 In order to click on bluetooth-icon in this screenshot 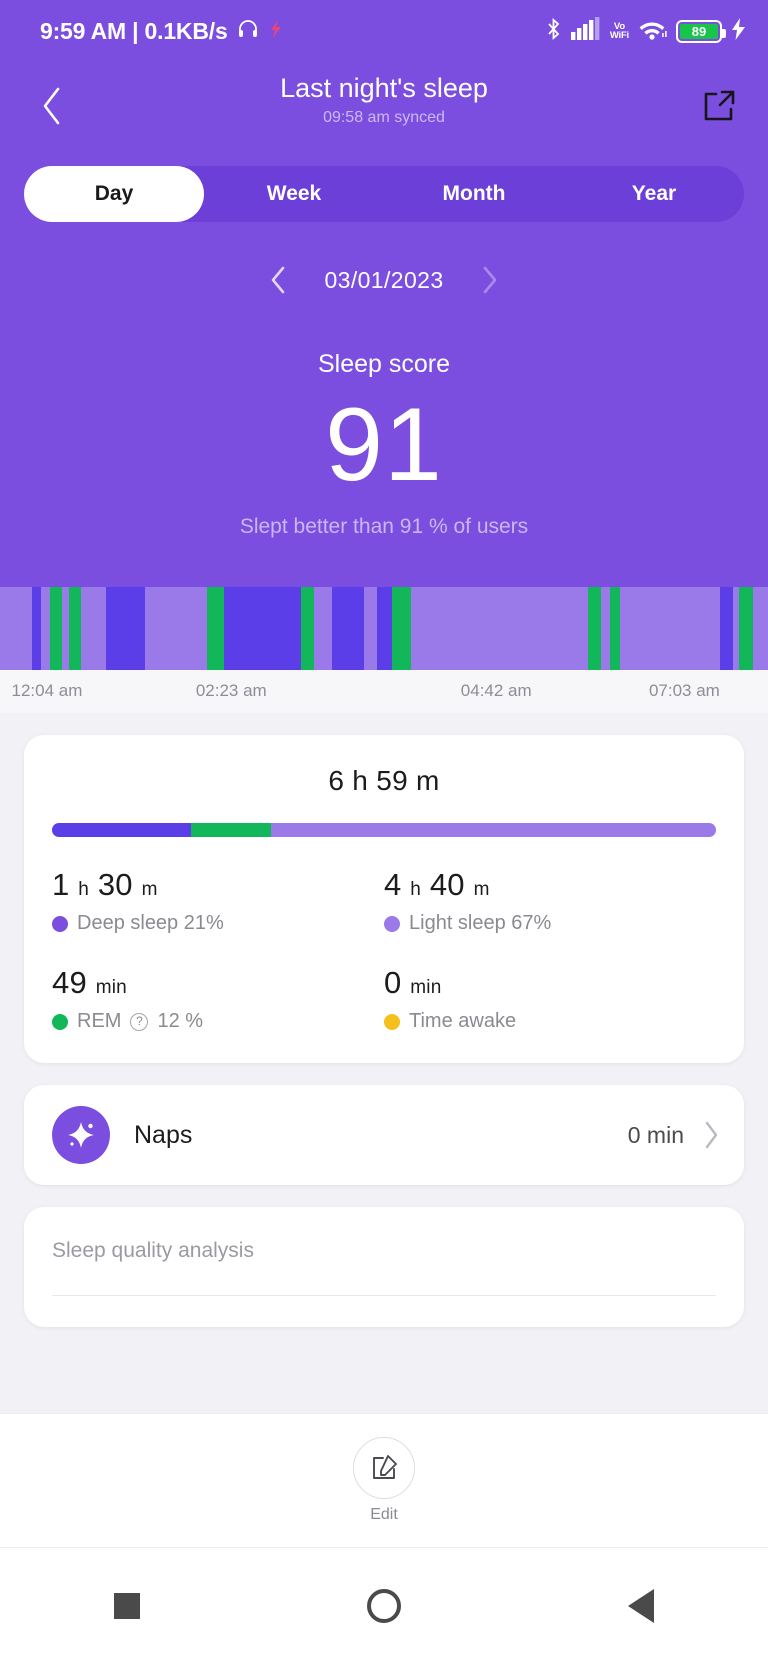, I will do `click(553, 31)`.